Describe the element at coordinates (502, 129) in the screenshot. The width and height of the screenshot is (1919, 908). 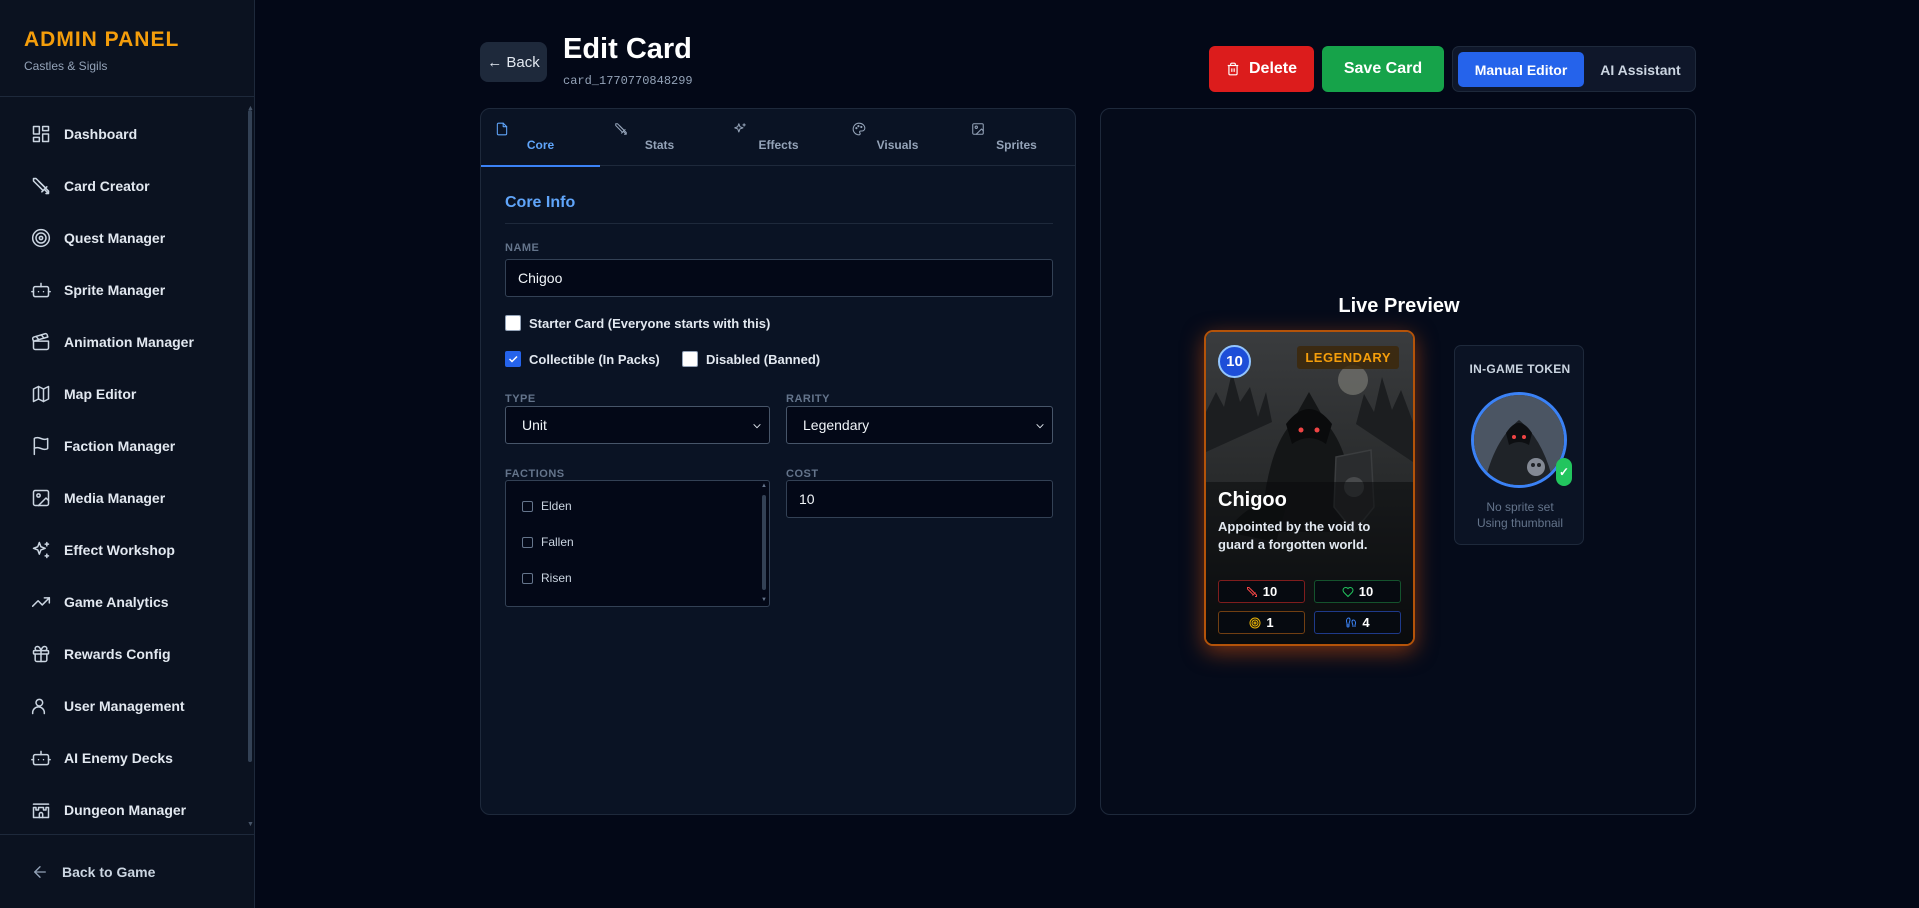
I see `file-icon` at that location.